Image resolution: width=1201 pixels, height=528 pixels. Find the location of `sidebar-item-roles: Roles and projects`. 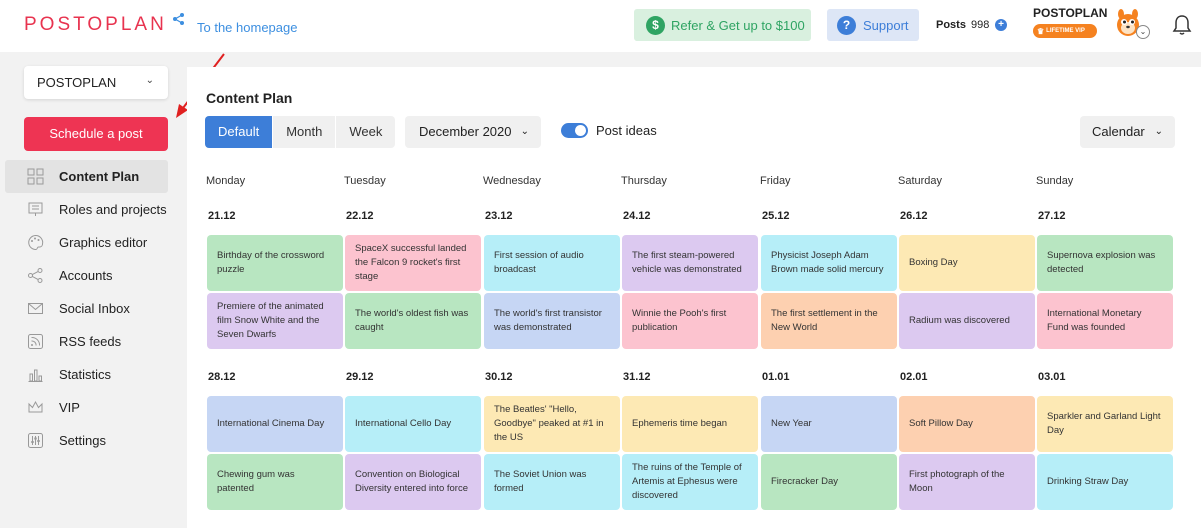

sidebar-item-roles: Roles and projects is located at coordinates (86, 209).